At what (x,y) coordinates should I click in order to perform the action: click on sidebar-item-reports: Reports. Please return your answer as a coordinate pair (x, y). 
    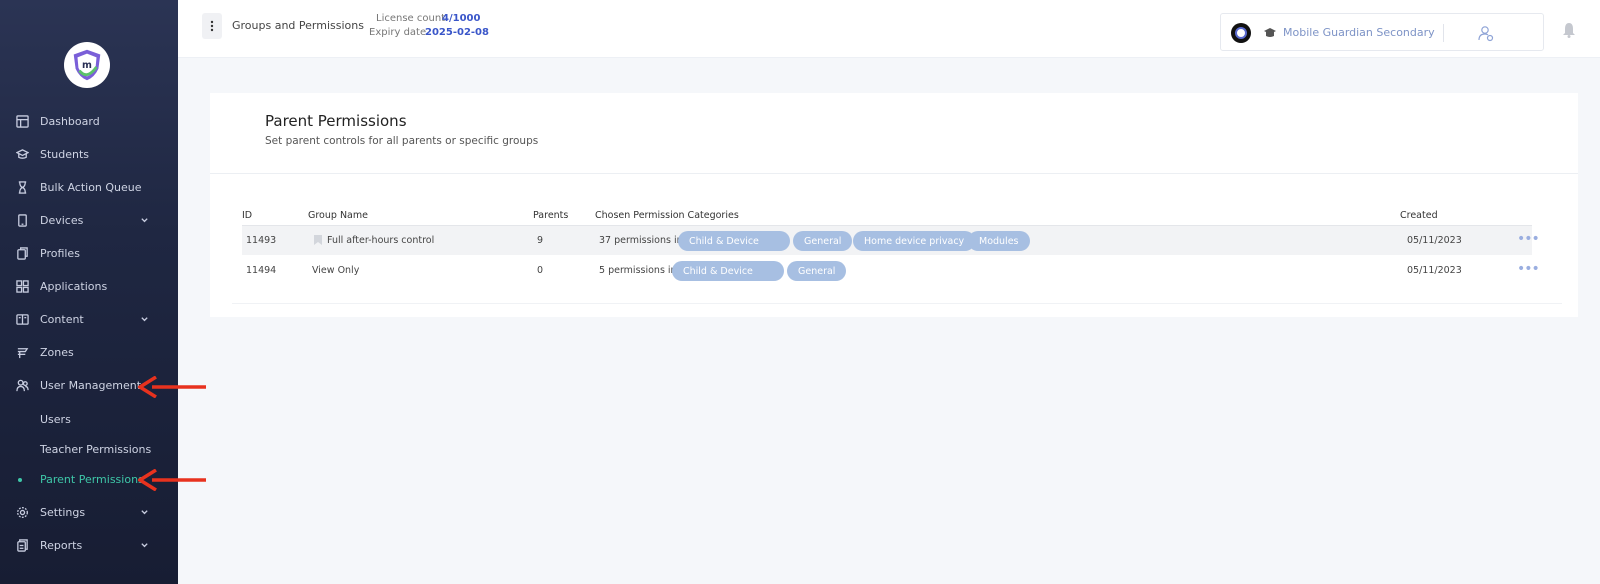
    Looking at the image, I should click on (89, 545).